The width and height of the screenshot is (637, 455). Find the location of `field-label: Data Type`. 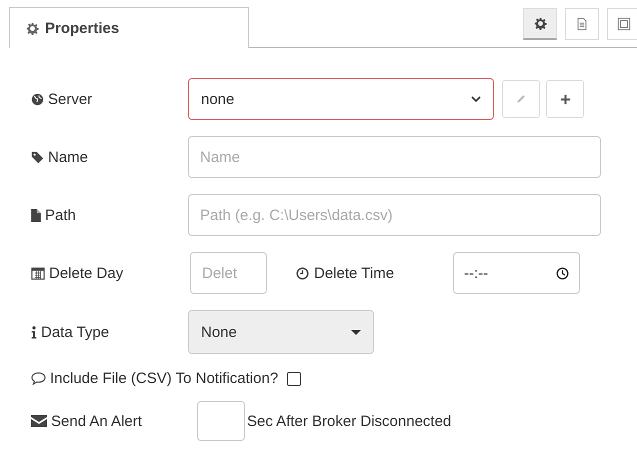

field-label: Data Type is located at coordinates (75, 332).